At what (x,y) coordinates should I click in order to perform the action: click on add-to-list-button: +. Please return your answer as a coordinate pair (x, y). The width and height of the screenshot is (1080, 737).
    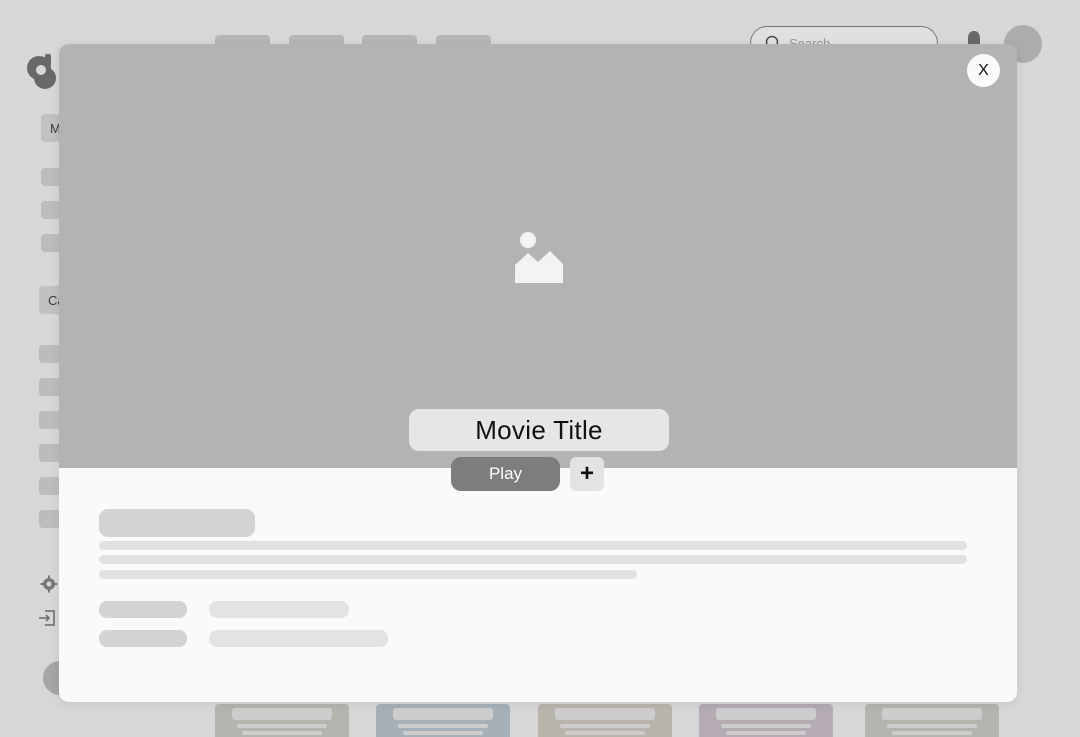
    Looking at the image, I should click on (587, 474).